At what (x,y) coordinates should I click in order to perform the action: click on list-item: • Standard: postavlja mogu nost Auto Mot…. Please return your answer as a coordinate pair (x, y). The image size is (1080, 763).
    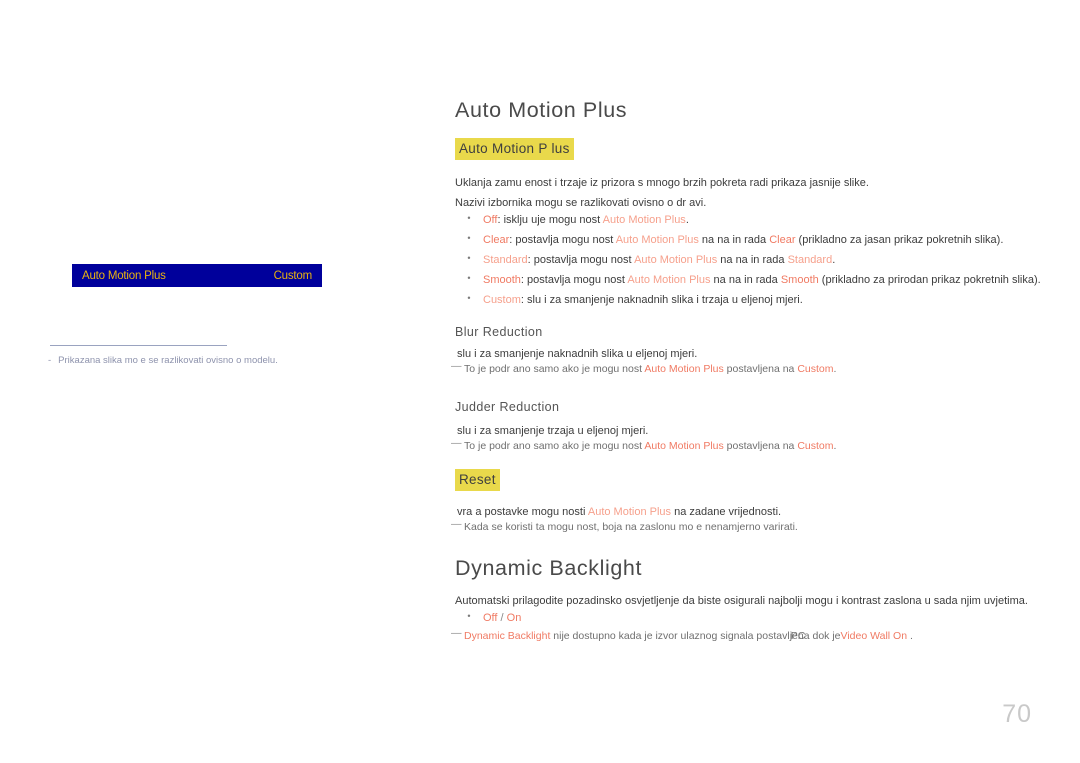
    Looking at the image, I should click on (748, 263).